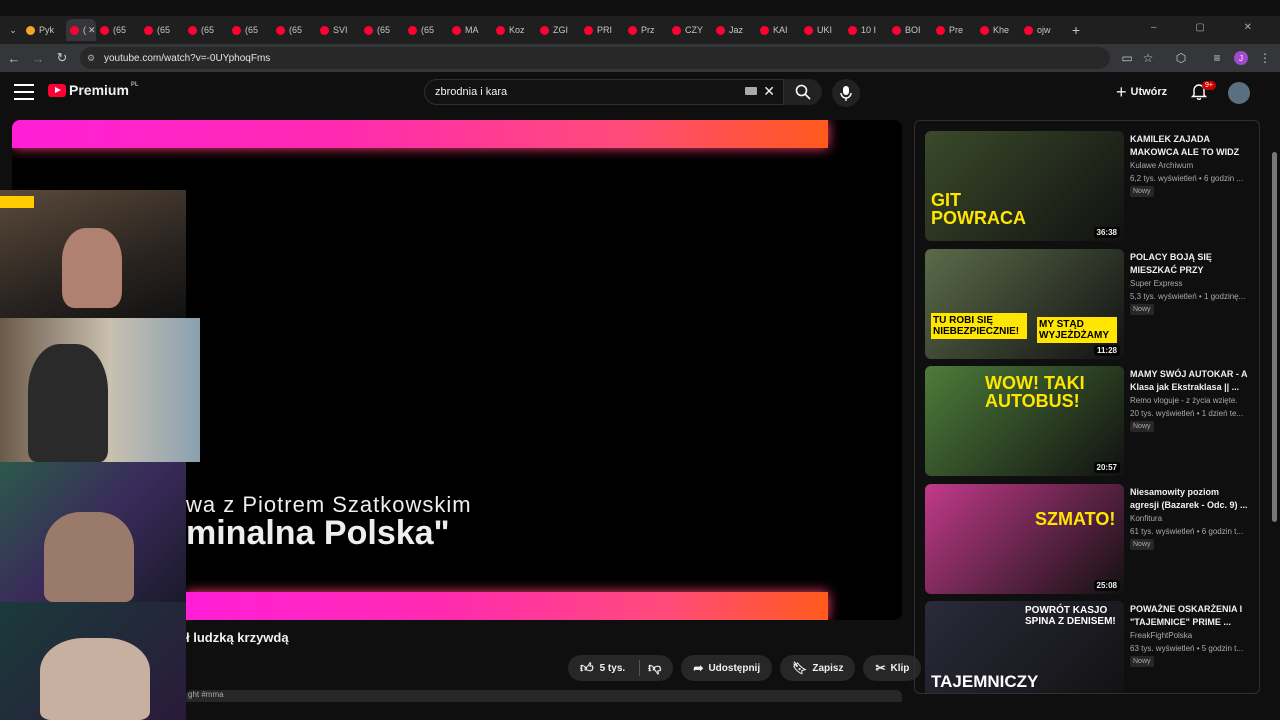 The width and height of the screenshot is (1280, 720). I want to click on browser-tab: MA, so click(470, 30).